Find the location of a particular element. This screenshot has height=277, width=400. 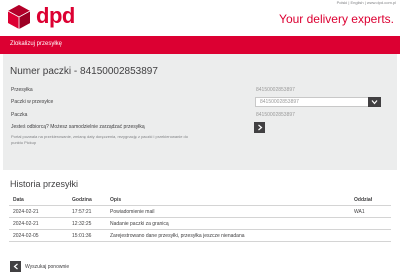

column-header-date: Data is located at coordinates (18, 200).